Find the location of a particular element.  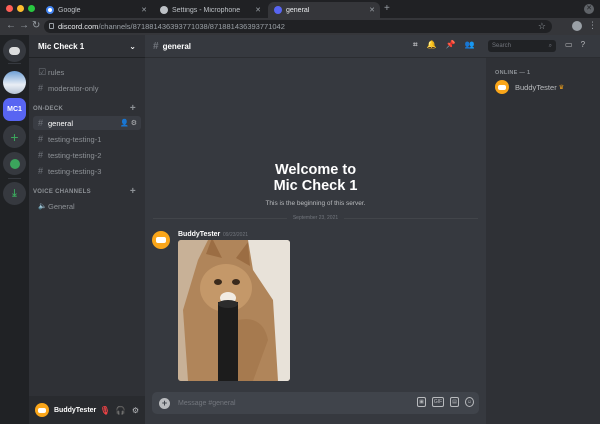

bookmark-star-icon: ☆ is located at coordinates (542, 26).